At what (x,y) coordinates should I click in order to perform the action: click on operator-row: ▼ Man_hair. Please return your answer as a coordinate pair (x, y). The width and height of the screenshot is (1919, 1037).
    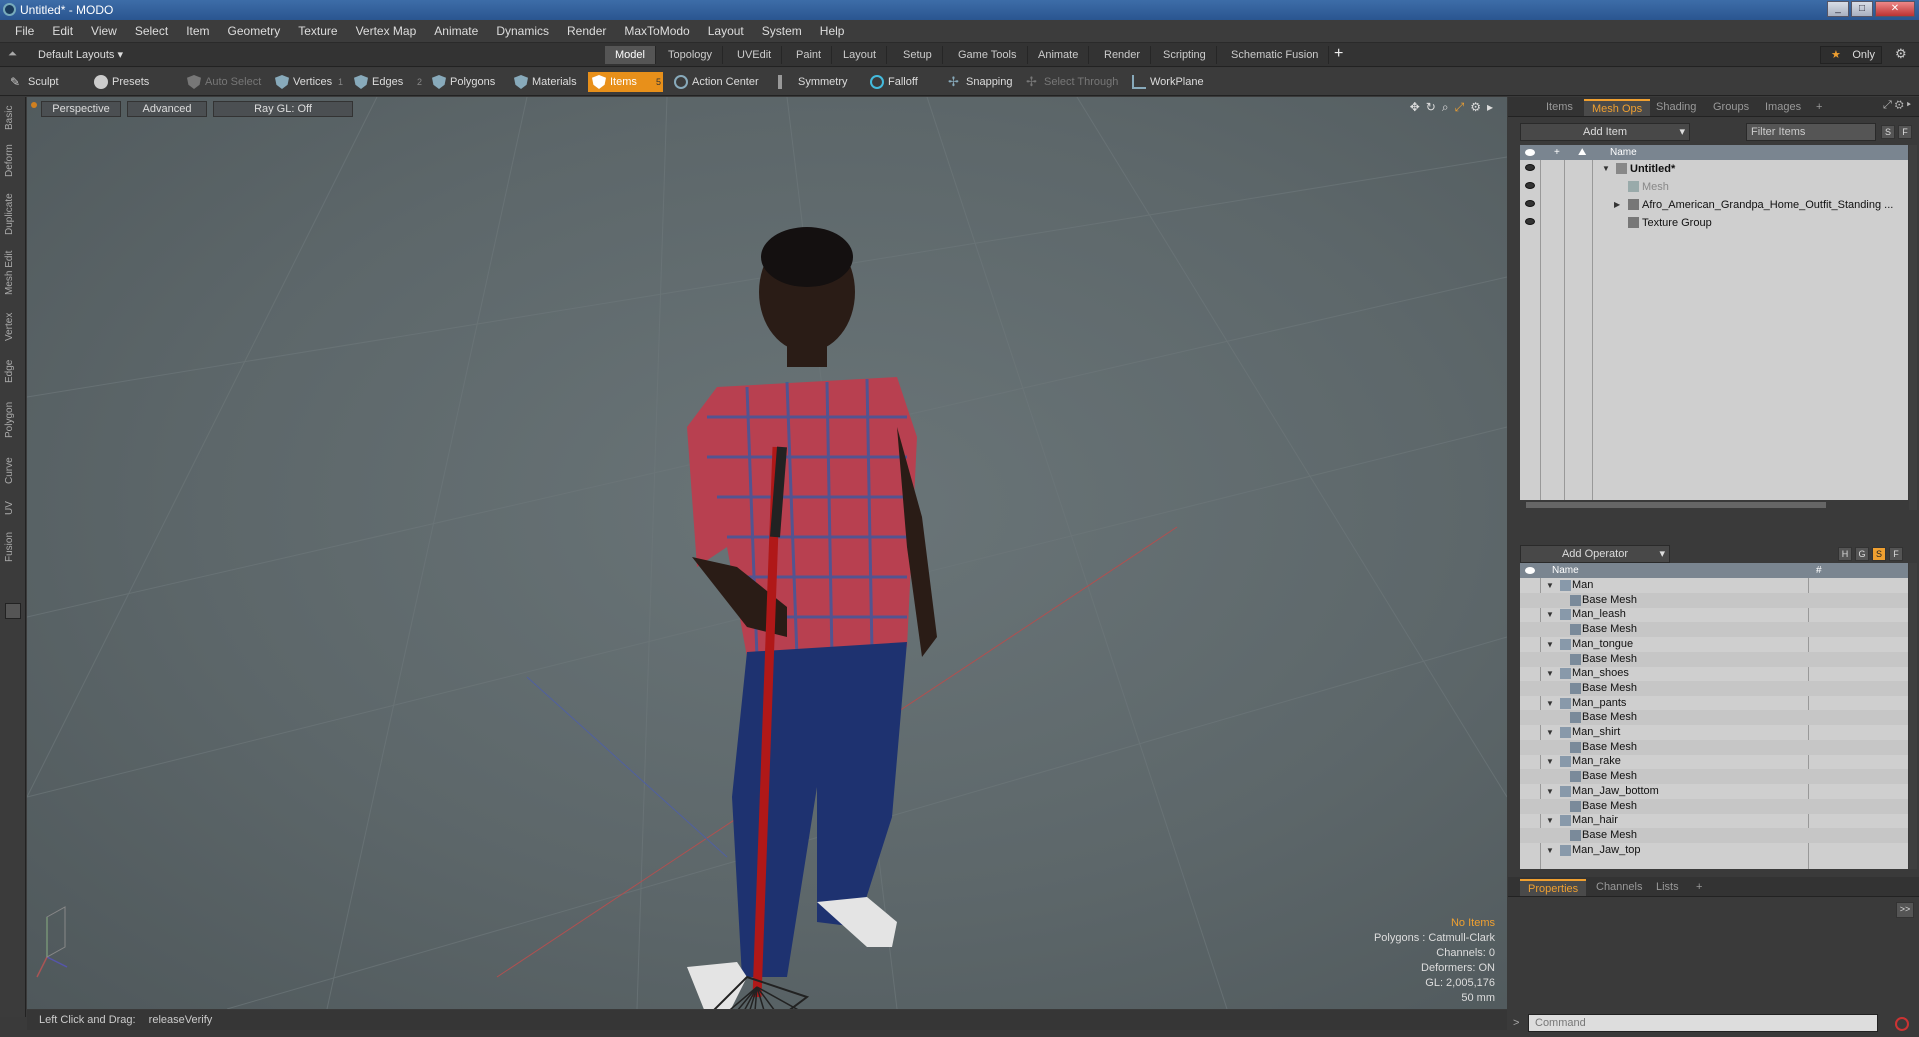
    Looking at the image, I should click on (1714, 820).